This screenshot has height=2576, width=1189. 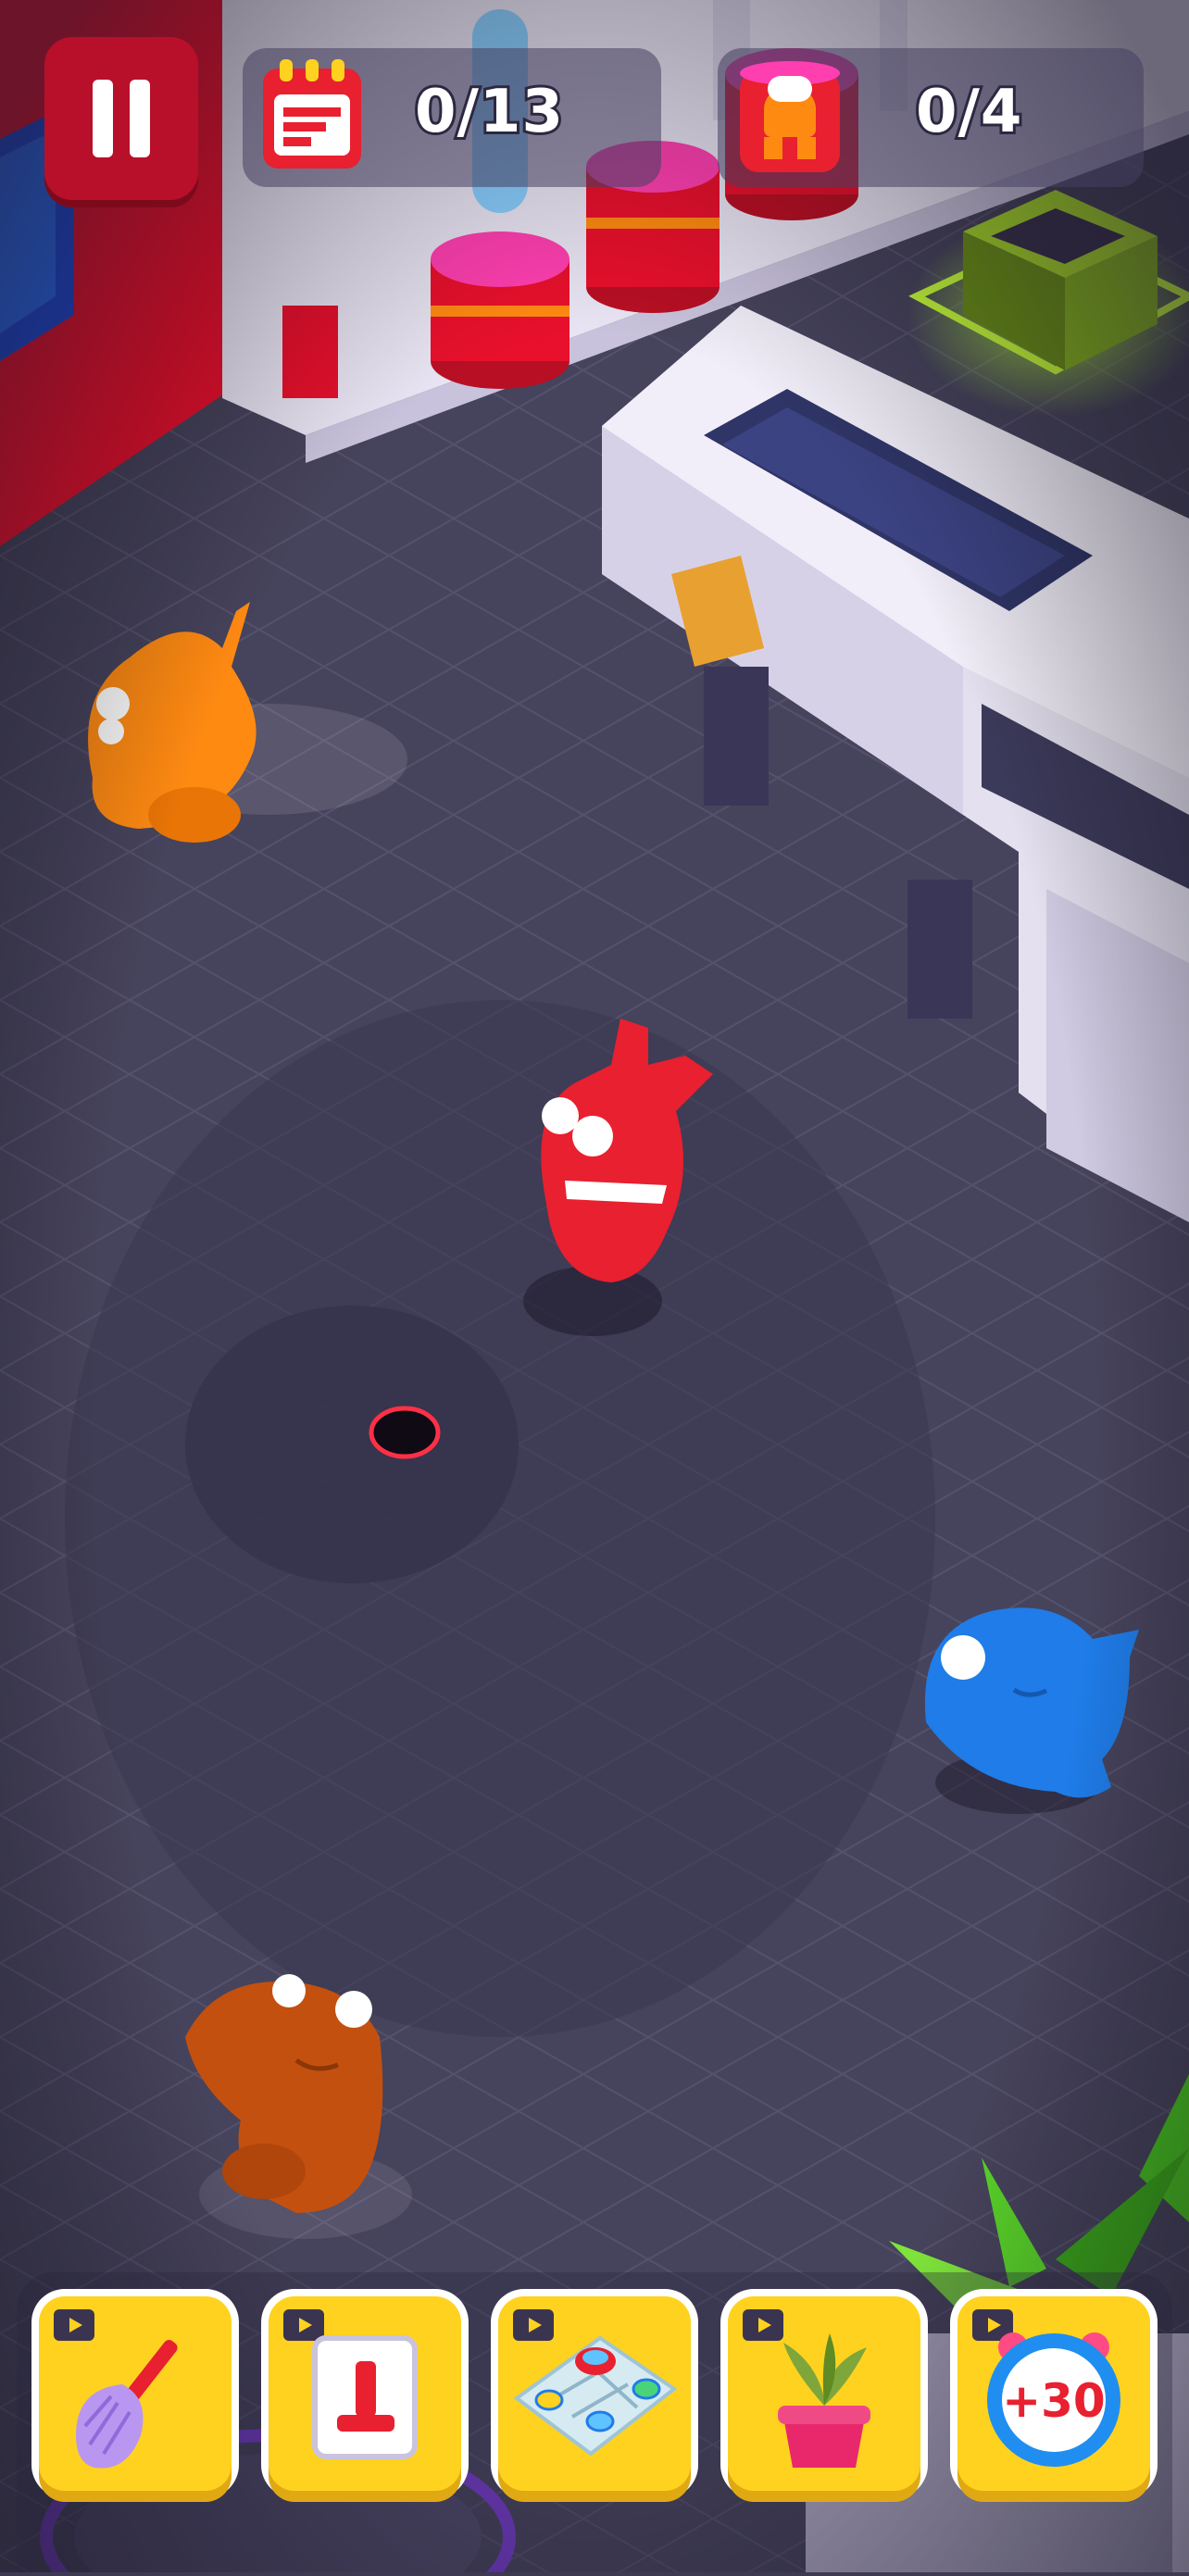 I want to click on map-icon, so click(x=595, y=2396).